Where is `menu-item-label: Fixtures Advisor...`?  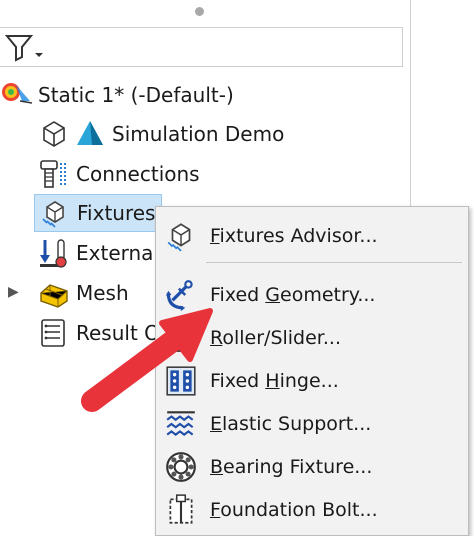 menu-item-label: Fixtures Advisor... is located at coordinates (294, 236).